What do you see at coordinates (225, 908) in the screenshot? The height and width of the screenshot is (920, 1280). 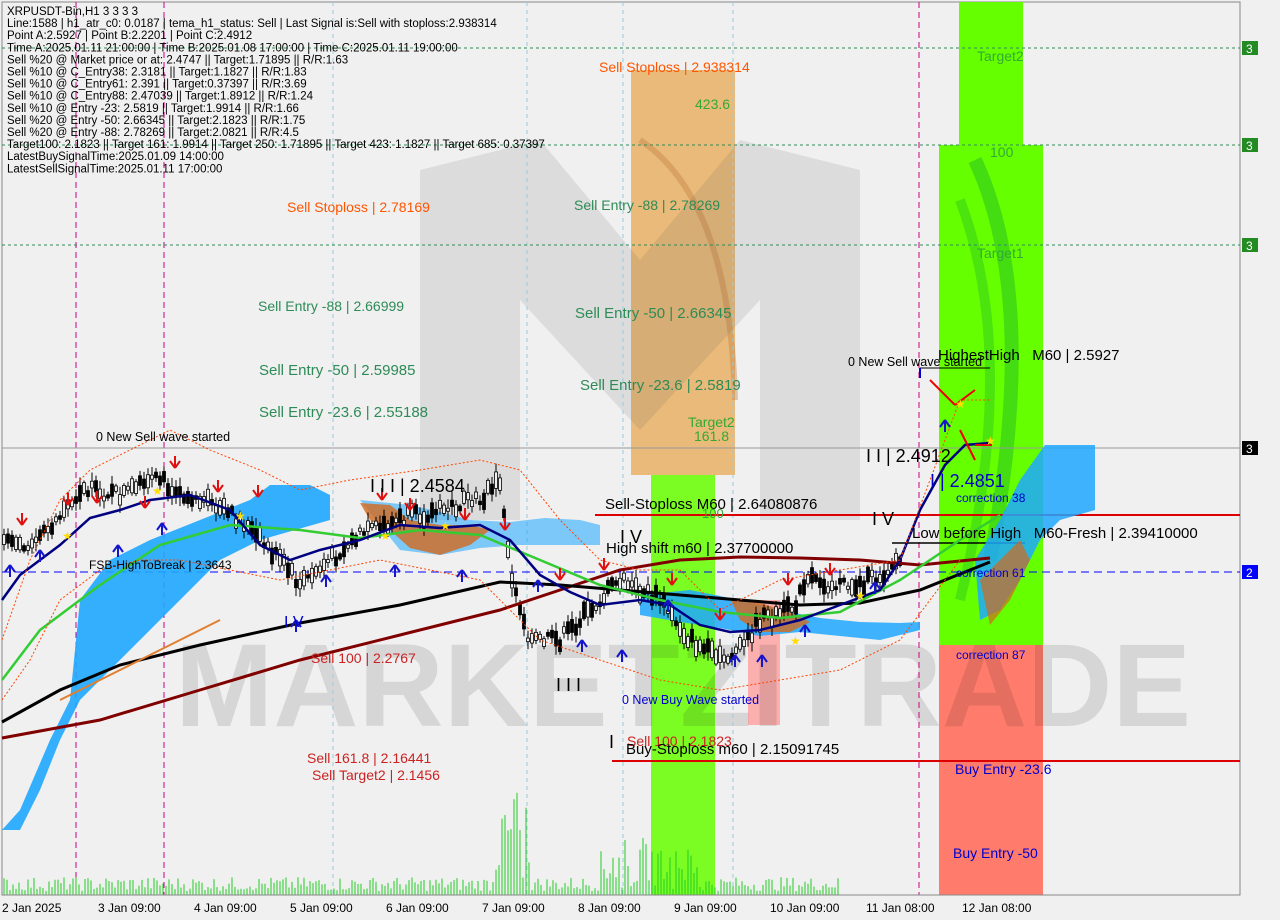 I see `x-tick-label: 4 Jan 09:00` at bounding box center [225, 908].